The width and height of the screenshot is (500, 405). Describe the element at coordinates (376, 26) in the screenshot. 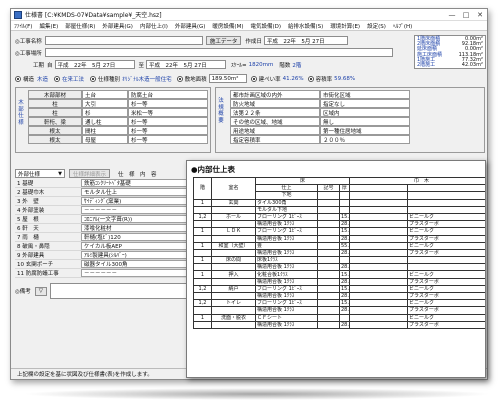

I see `menu-item: 設定(S)` at that location.